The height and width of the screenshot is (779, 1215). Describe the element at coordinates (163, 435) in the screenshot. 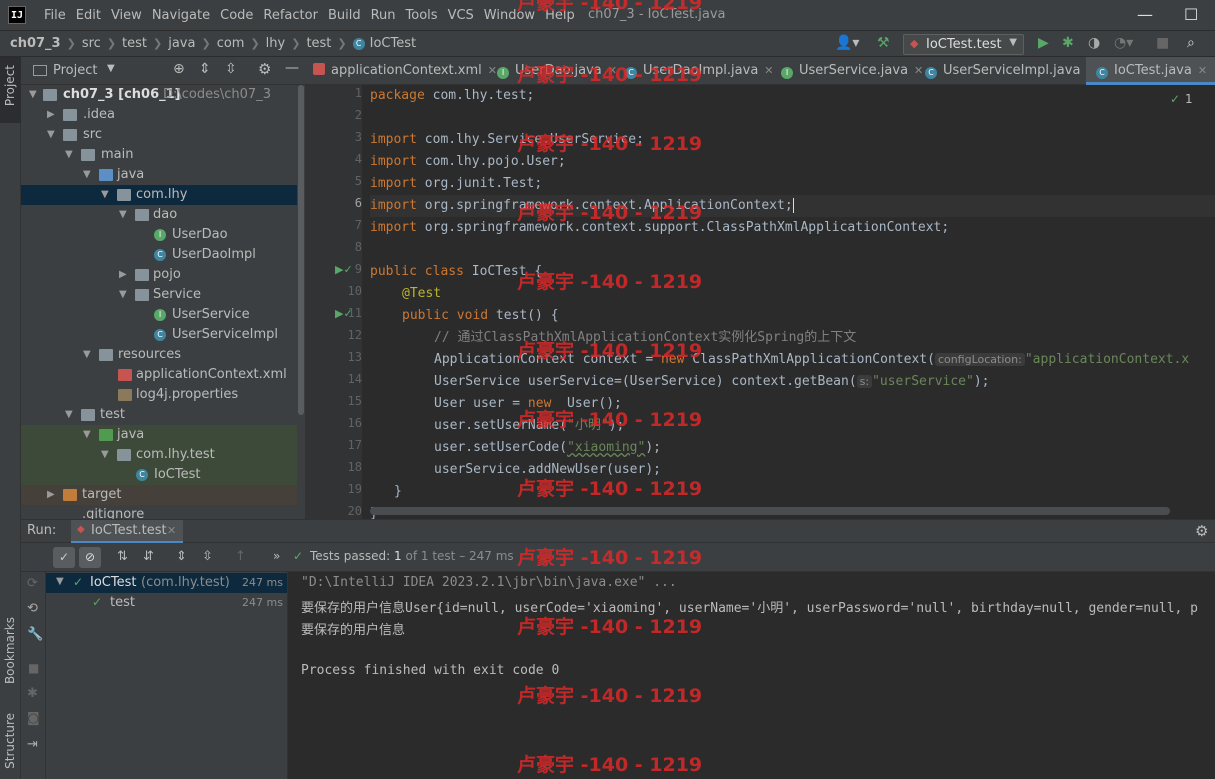

I see `tree-item-test-java: ▼ java` at that location.